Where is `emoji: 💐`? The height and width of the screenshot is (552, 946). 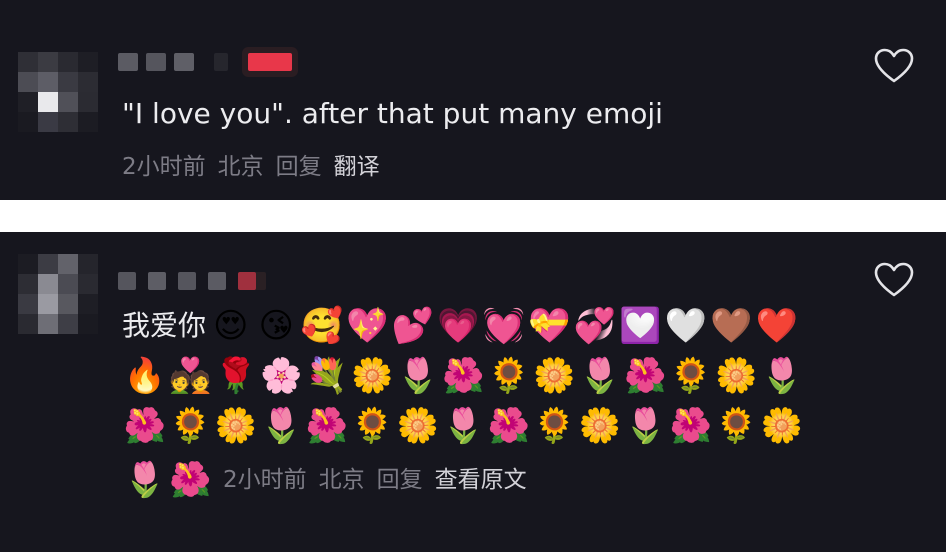
emoji: 💐 is located at coordinates (326, 376).